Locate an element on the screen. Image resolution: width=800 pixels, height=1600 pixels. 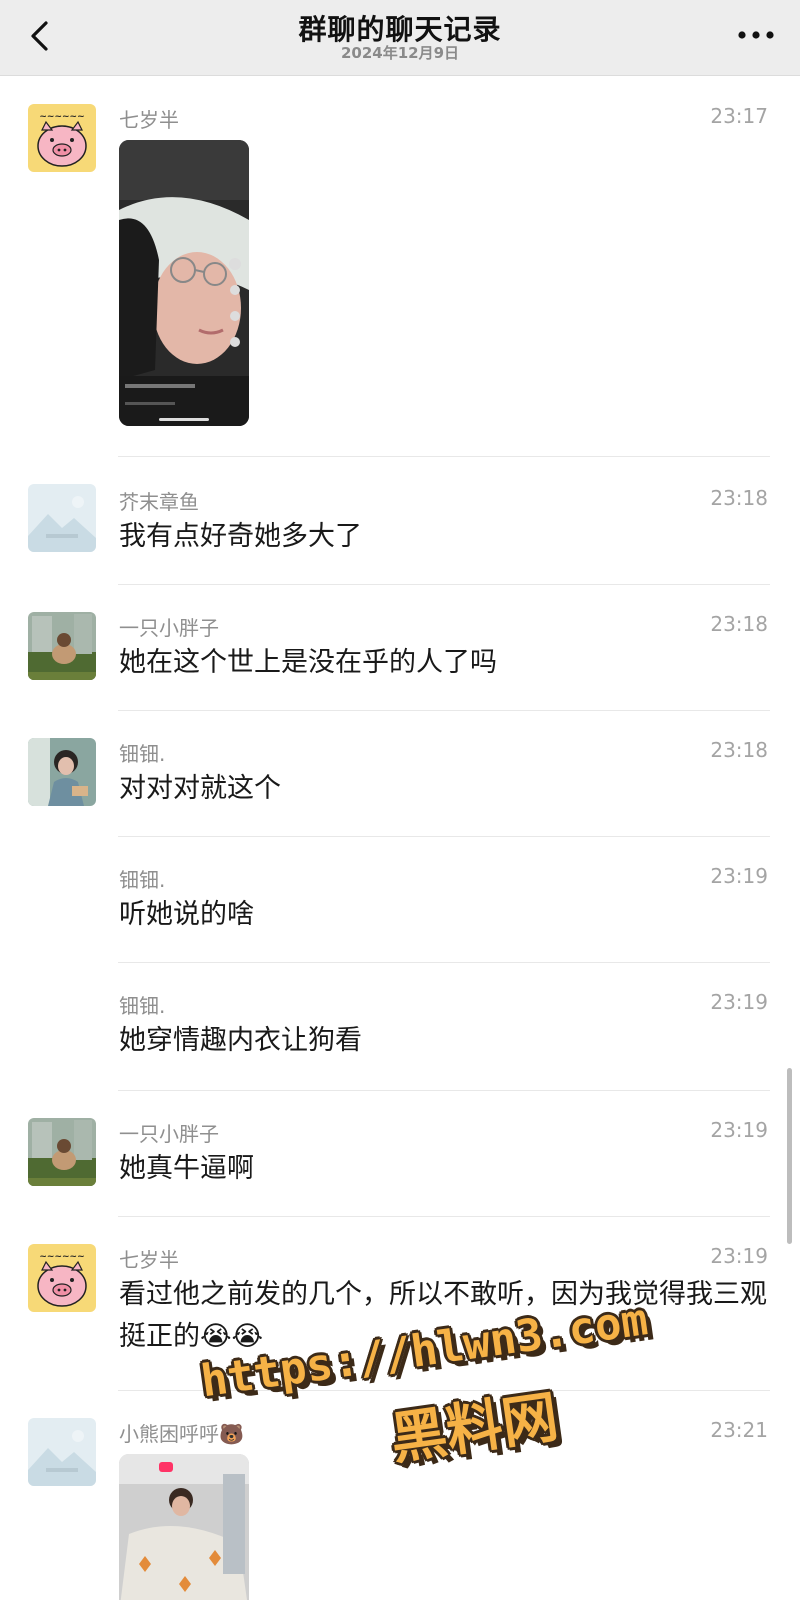
message-item: 一只小胖子 23:18 她在这个世上是没在乎的人了吗 is located at coordinates (400, 657).